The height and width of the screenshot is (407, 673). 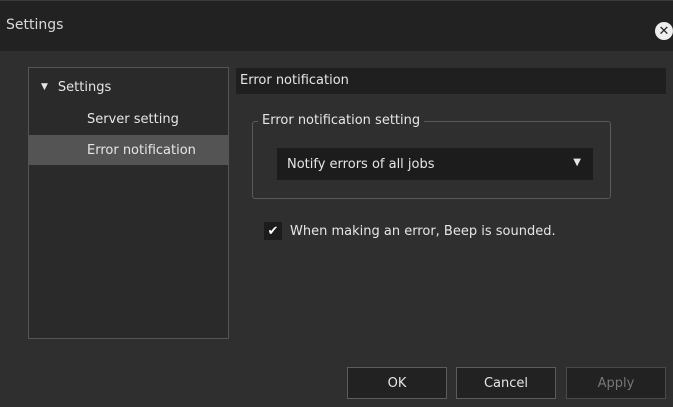 I want to click on notification-mode-select: Notify errors of all jobs ▼, so click(x=435, y=164).